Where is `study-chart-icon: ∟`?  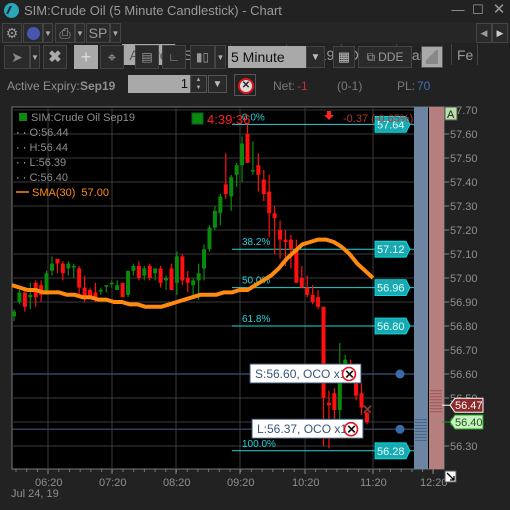
study-chart-icon: ∟ is located at coordinates (174, 57).